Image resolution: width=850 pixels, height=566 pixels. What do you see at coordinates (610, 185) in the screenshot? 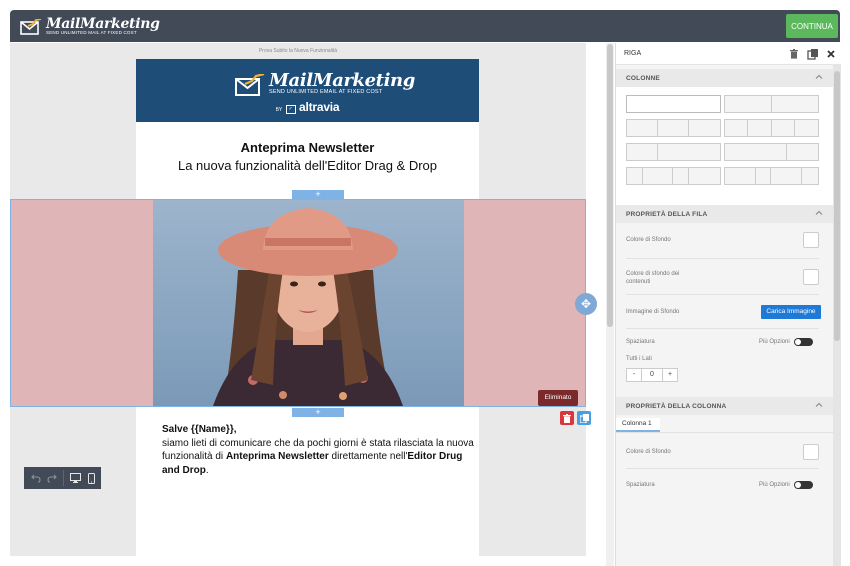
I see `canvas-scroll-thumb` at bounding box center [610, 185].